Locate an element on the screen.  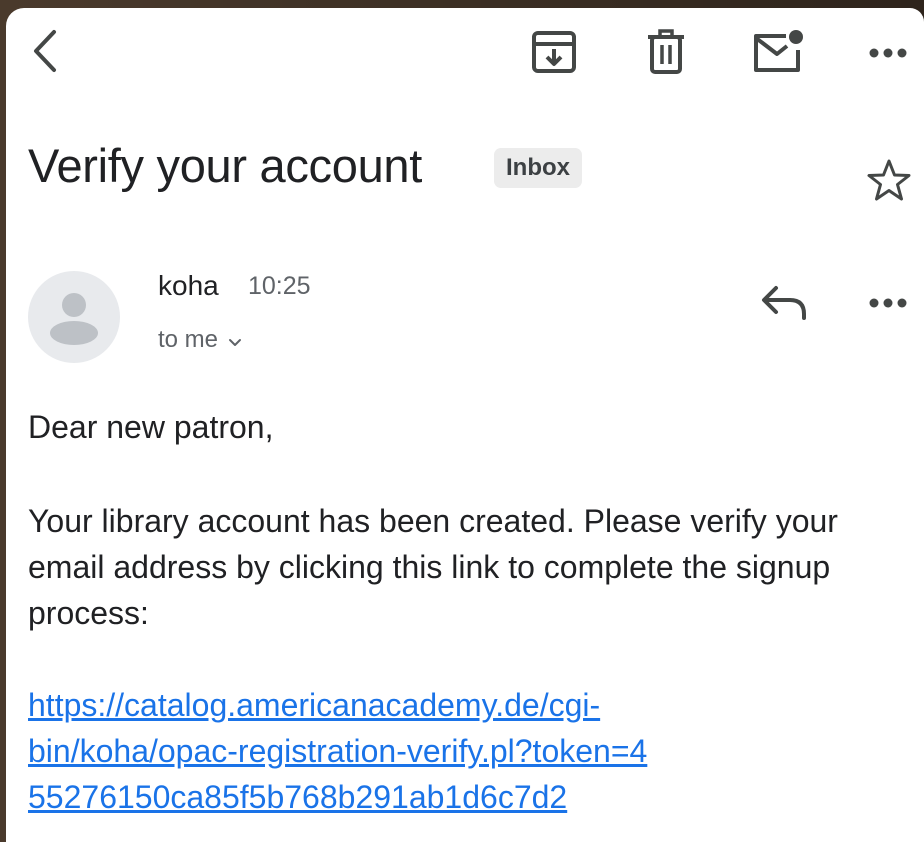
star-button is located at coordinates (889, 181).